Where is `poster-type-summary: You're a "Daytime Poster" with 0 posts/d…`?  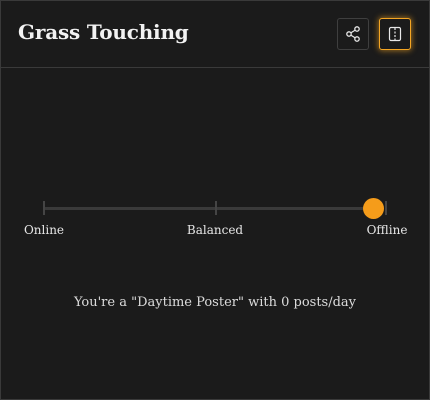 poster-type-summary: You're a "Daytime Poster" with 0 posts/d… is located at coordinates (215, 302).